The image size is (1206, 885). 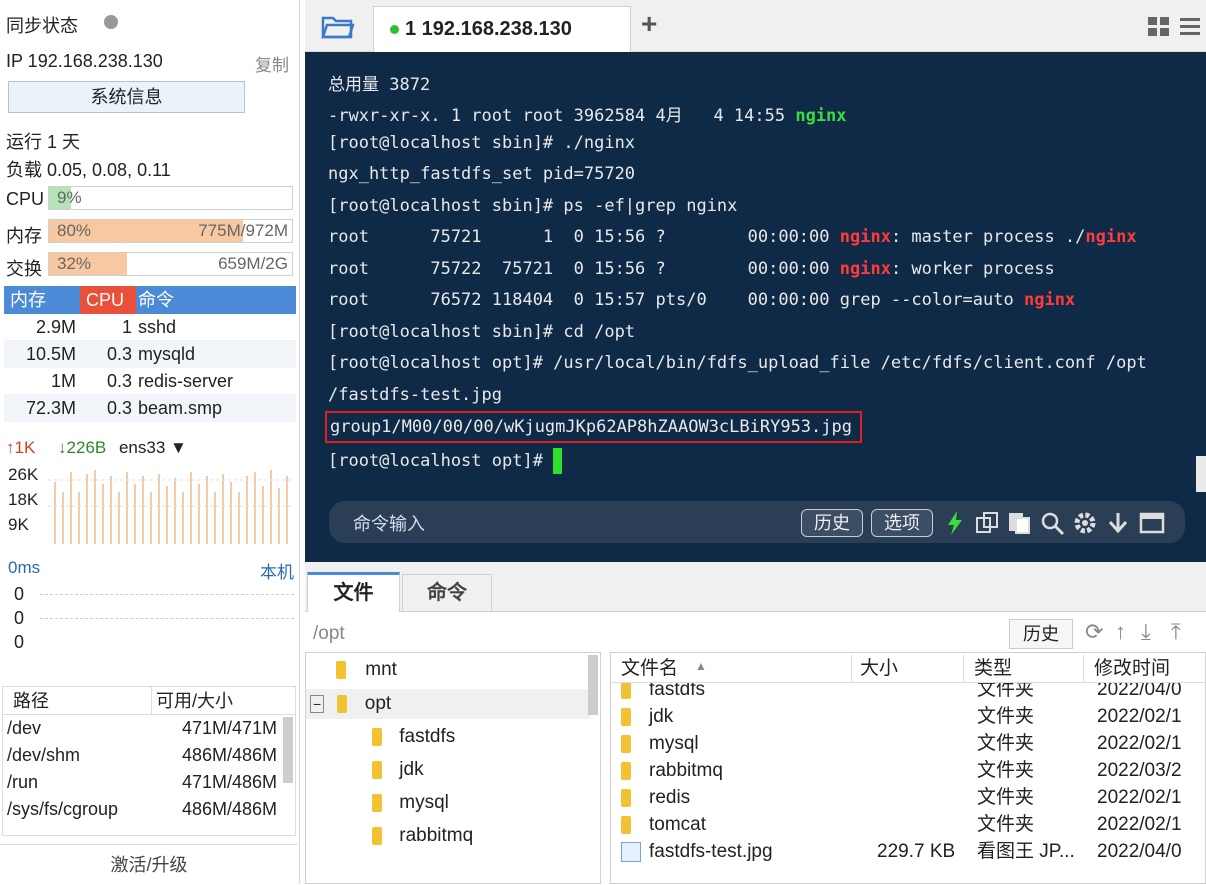 I want to click on col-cpu: CPU, so click(x=108, y=300).